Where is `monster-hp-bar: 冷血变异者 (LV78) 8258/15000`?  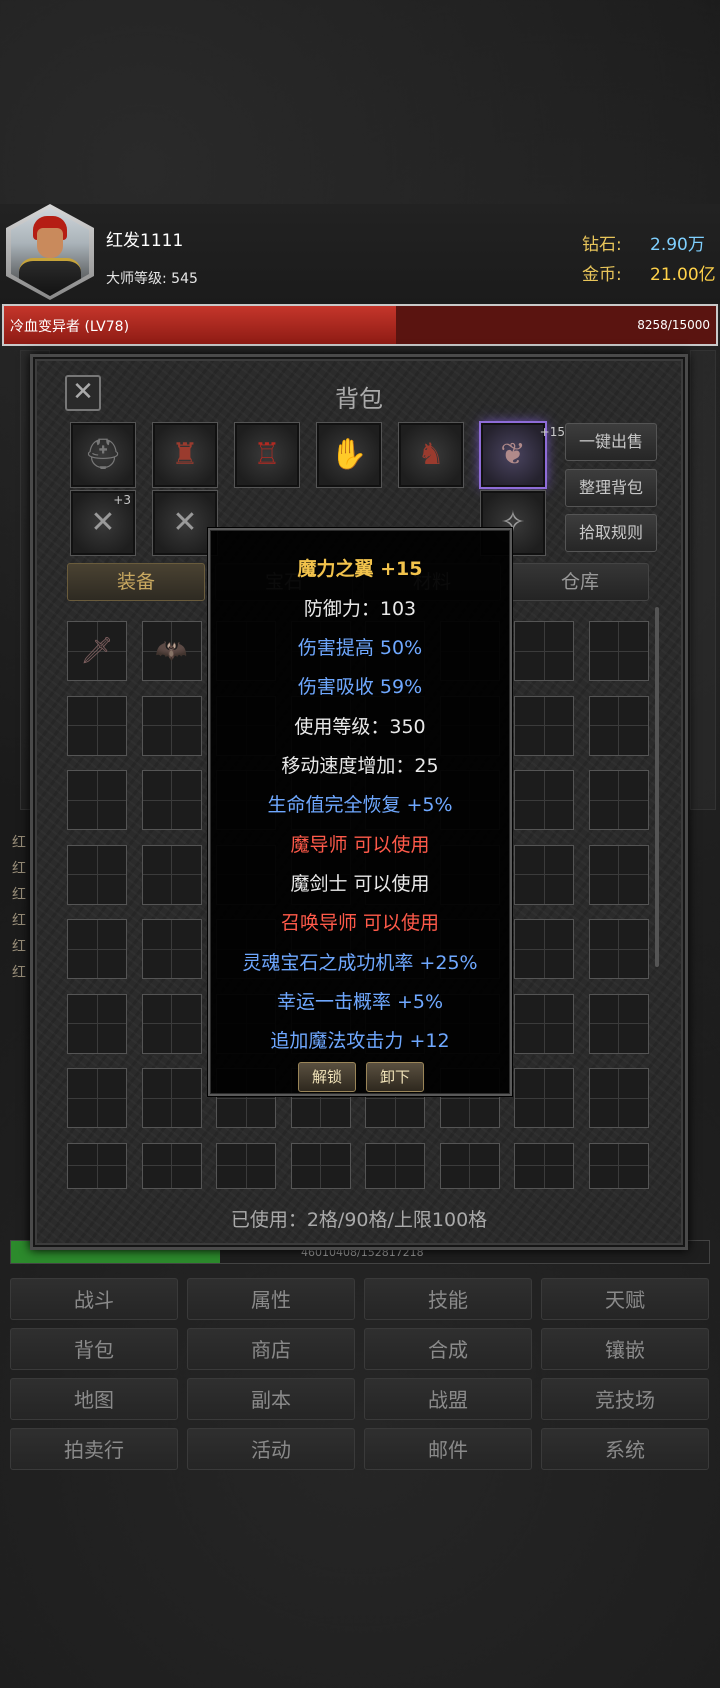 monster-hp-bar: 冷血变异者 (LV78) 8258/15000 is located at coordinates (360, 325).